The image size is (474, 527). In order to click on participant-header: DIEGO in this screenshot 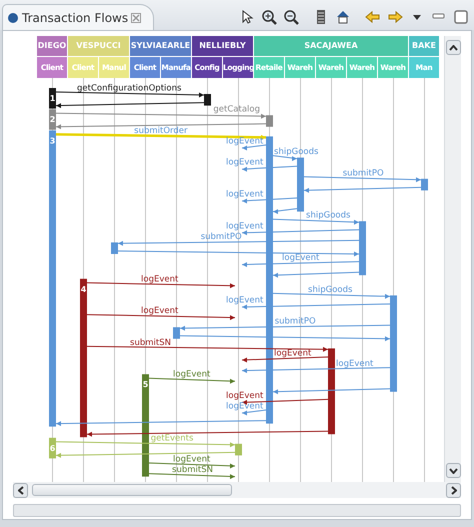, I will do `click(52, 46)`.